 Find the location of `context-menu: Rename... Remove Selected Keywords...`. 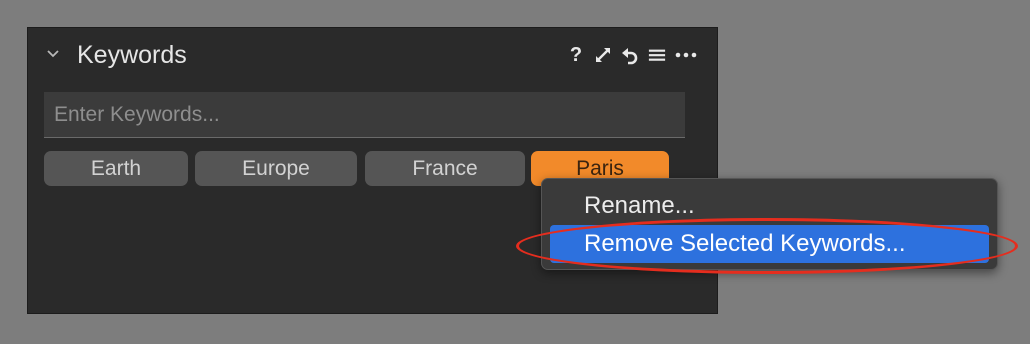

context-menu: Rename... Remove Selected Keywords... is located at coordinates (769, 224).